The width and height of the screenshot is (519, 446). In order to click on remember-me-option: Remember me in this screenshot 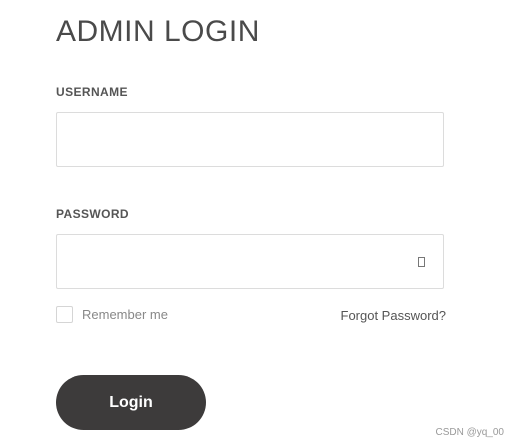, I will do `click(112, 314)`.